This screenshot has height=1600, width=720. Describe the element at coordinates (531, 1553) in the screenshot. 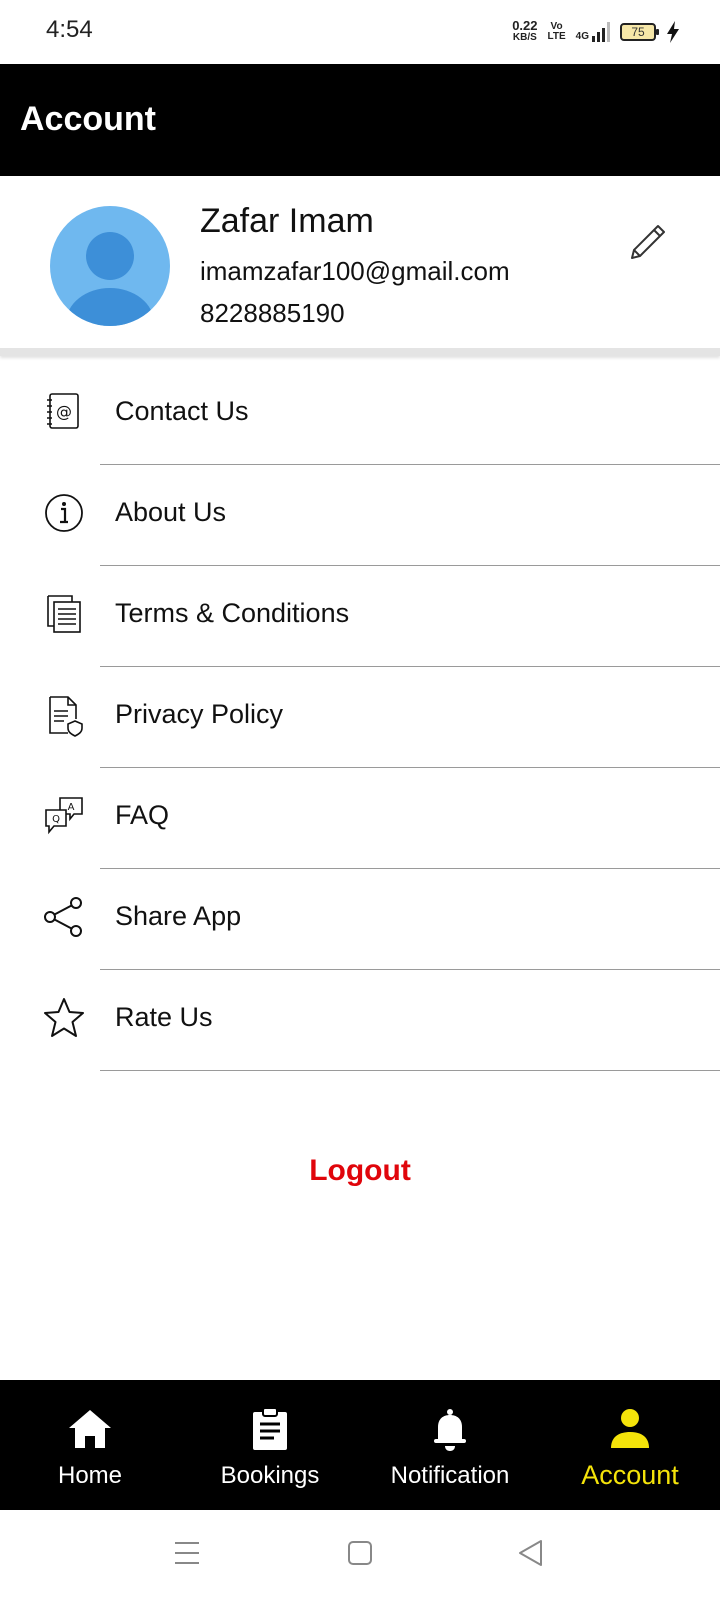

I see `back-triangle-icon` at that location.